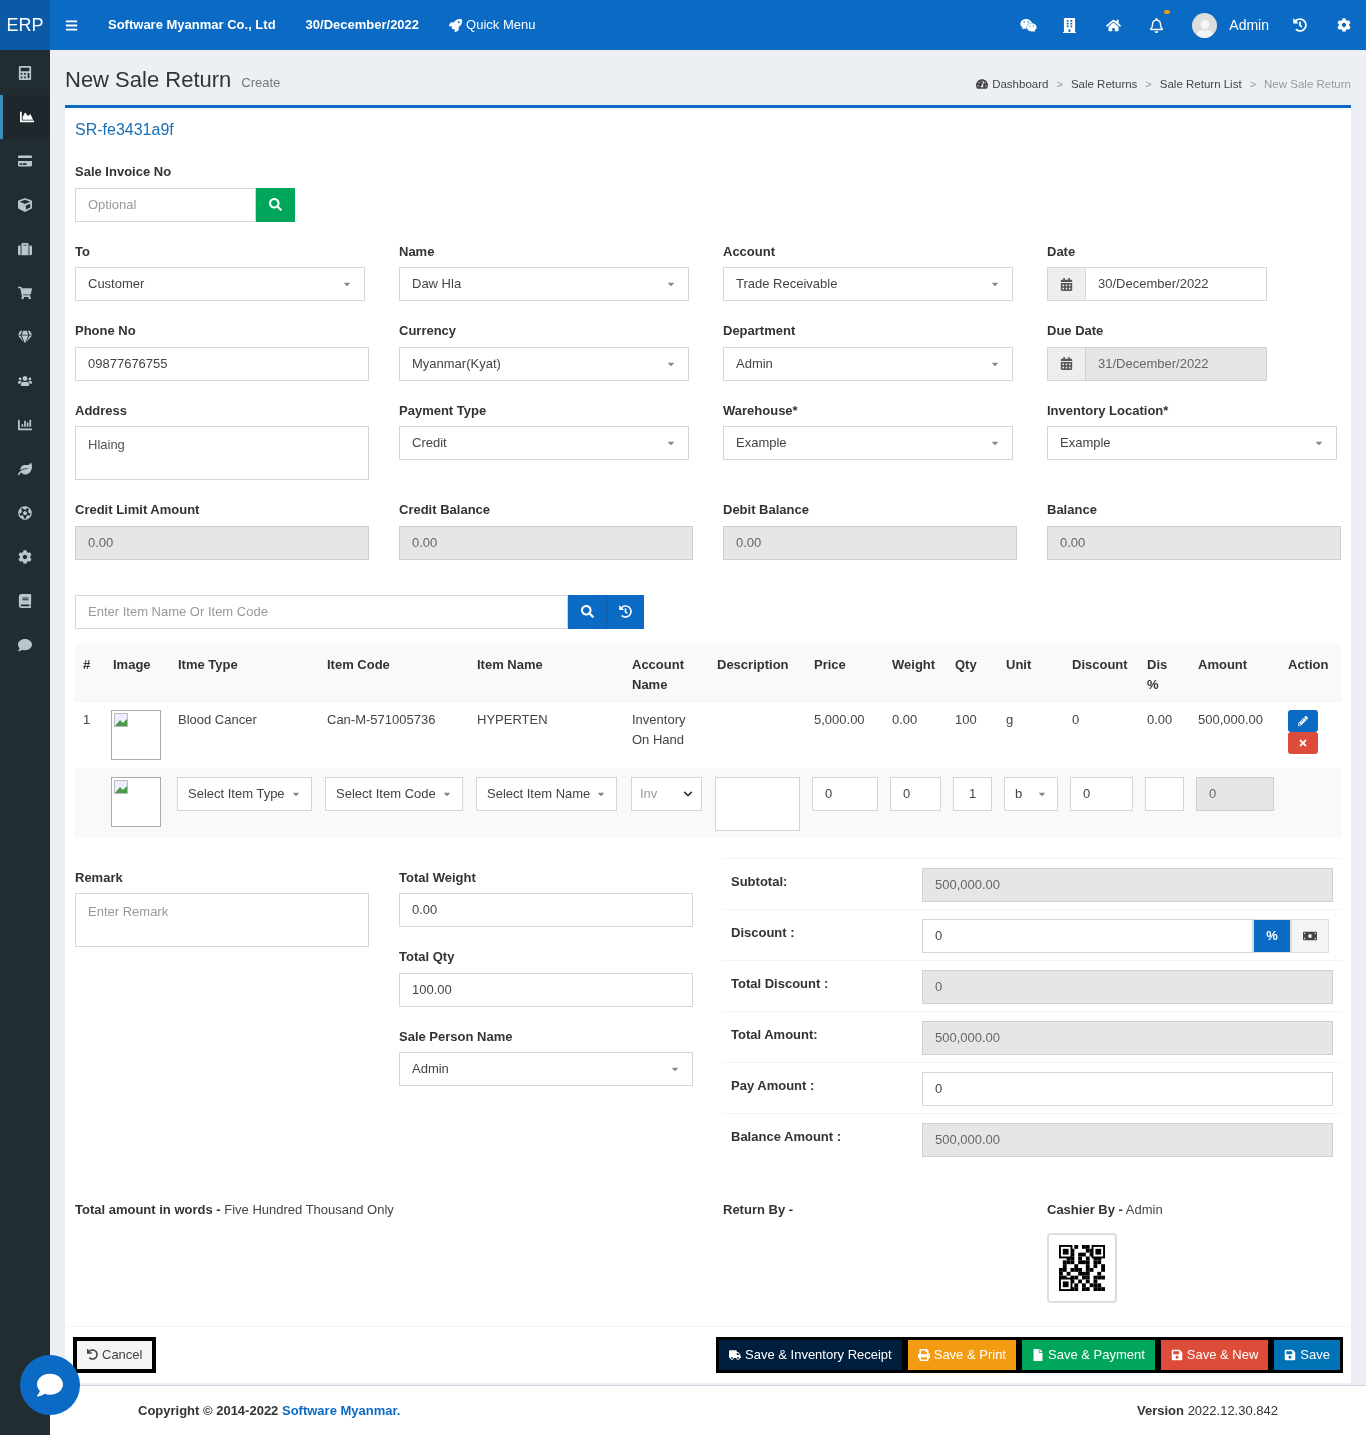 The height and width of the screenshot is (1435, 1366). What do you see at coordinates (763, 932) in the screenshot?
I see `summary-label: Discount :` at bounding box center [763, 932].